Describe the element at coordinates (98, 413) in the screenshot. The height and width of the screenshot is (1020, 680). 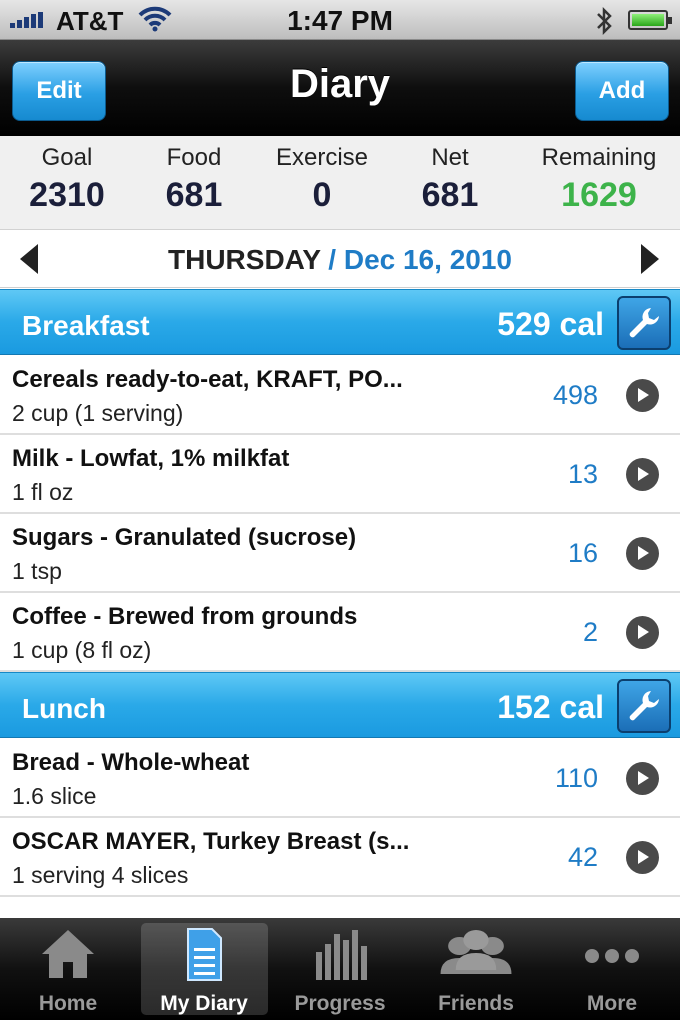
I see `food-serving: 2 cup (1 serving)` at that location.